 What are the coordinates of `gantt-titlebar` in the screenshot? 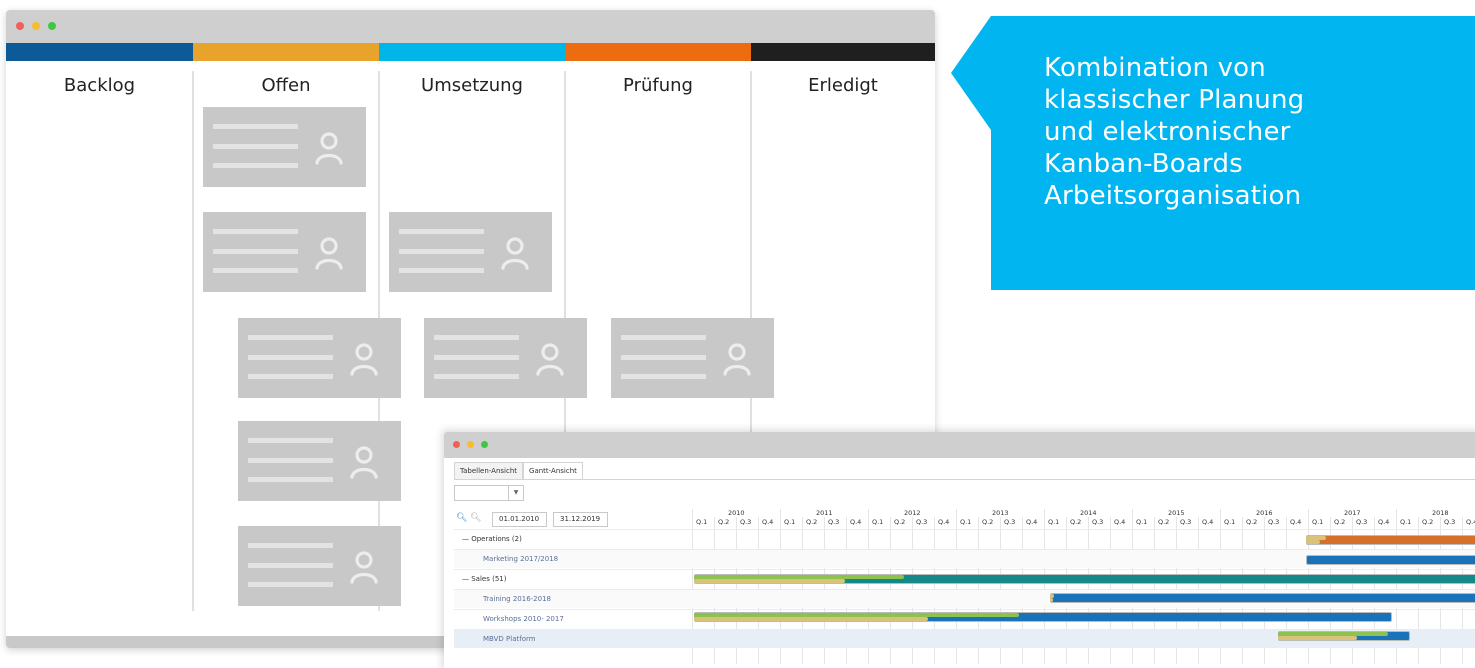 It's located at (959, 445).